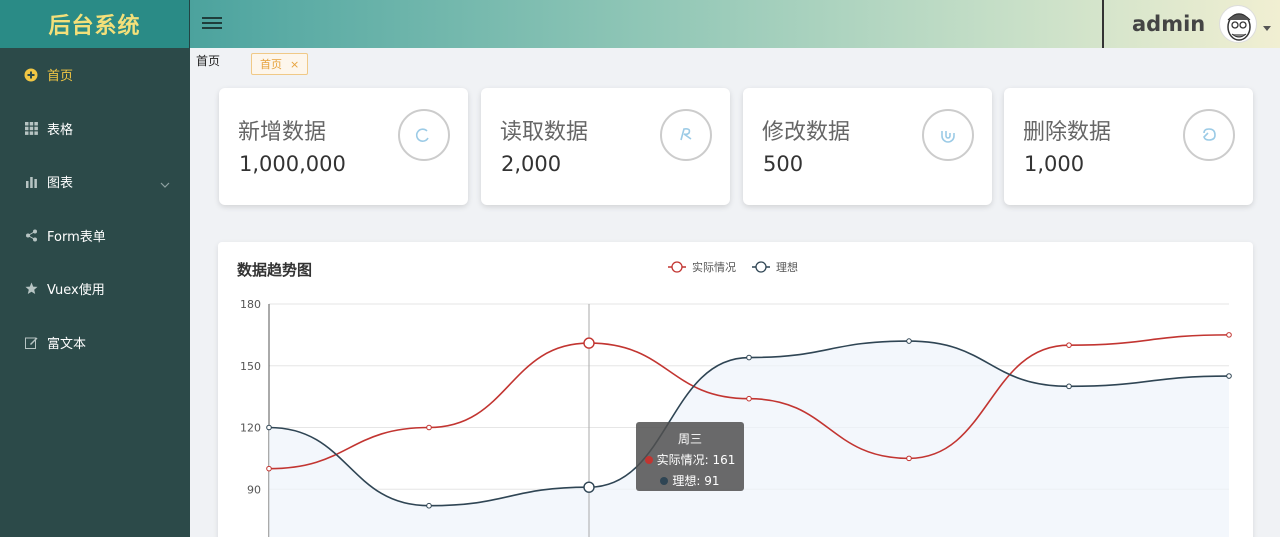 This screenshot has width=1280, height=537. Describe the element at coordinates (689, 439) in the screenshot. I see `tooltip-category: 周三` at that location.